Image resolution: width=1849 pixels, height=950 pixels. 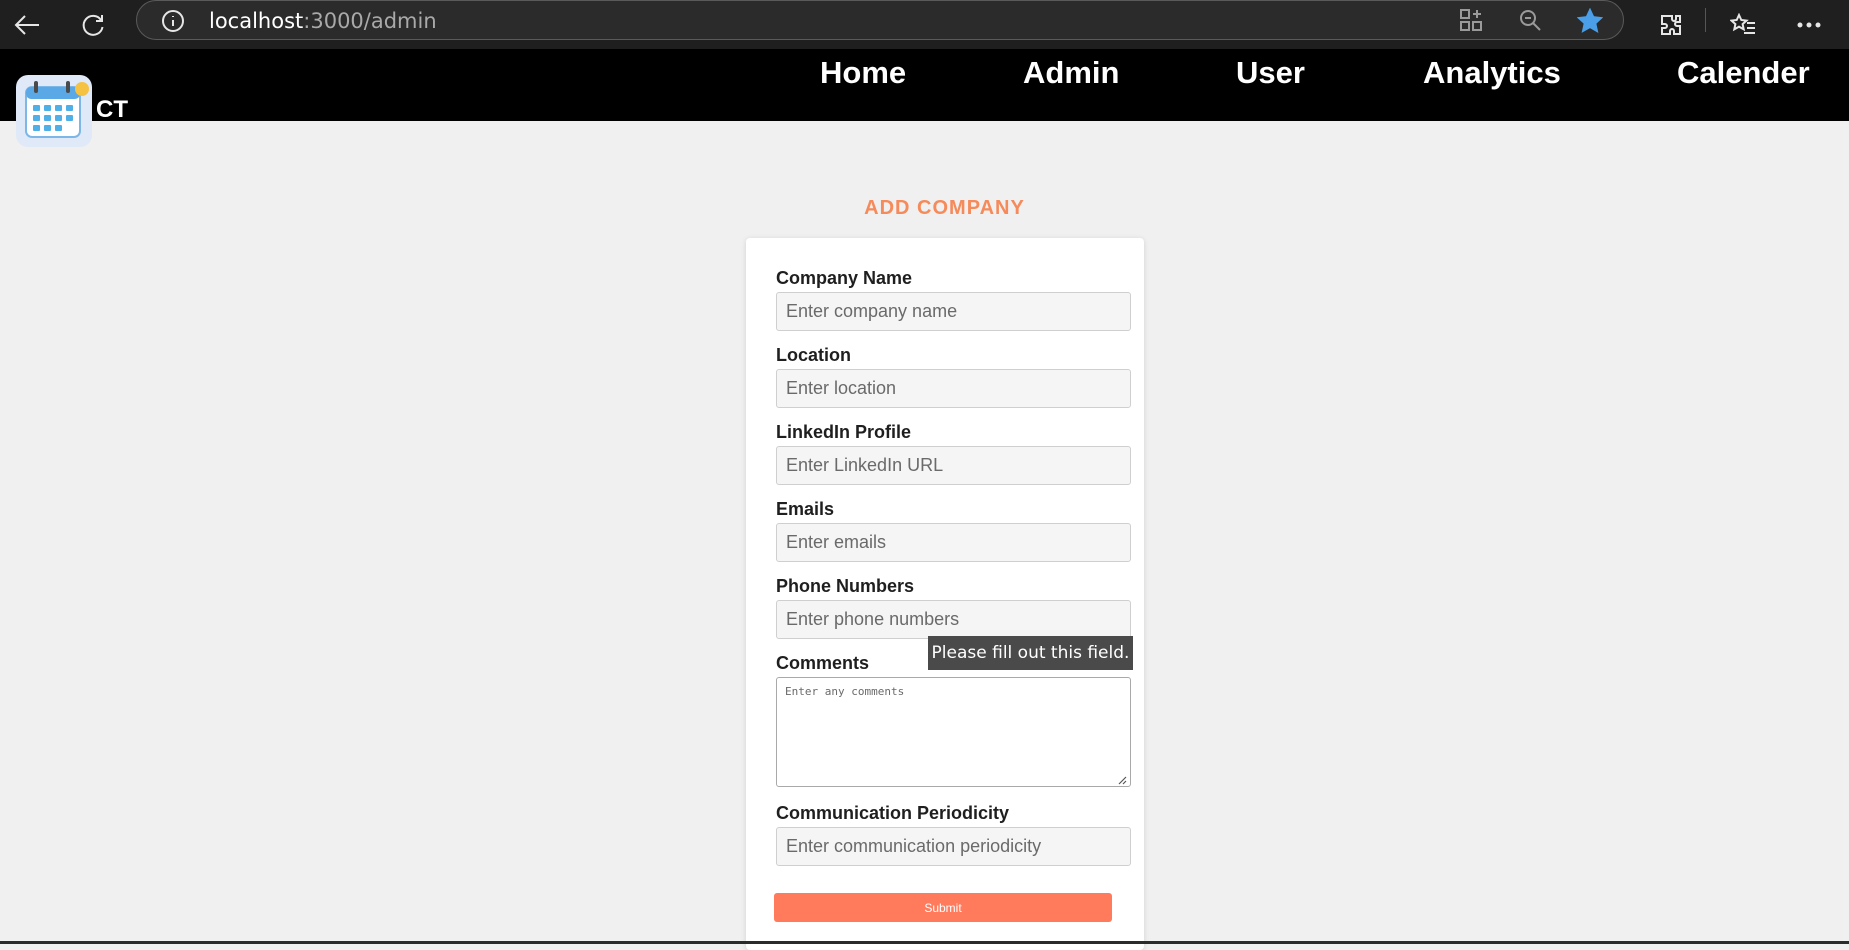 What do you see at coordinates (1530, 22) in the screenshot?
I see `zoom-out-icon` at bounding box center [1530, 22].